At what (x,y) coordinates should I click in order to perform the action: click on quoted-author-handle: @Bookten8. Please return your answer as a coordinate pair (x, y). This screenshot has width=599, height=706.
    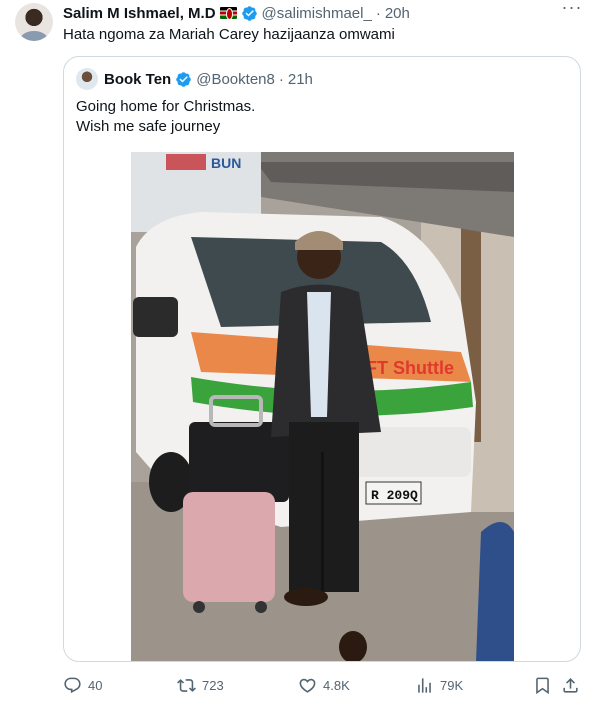
    Looking at the image, I should click on (235, 79).